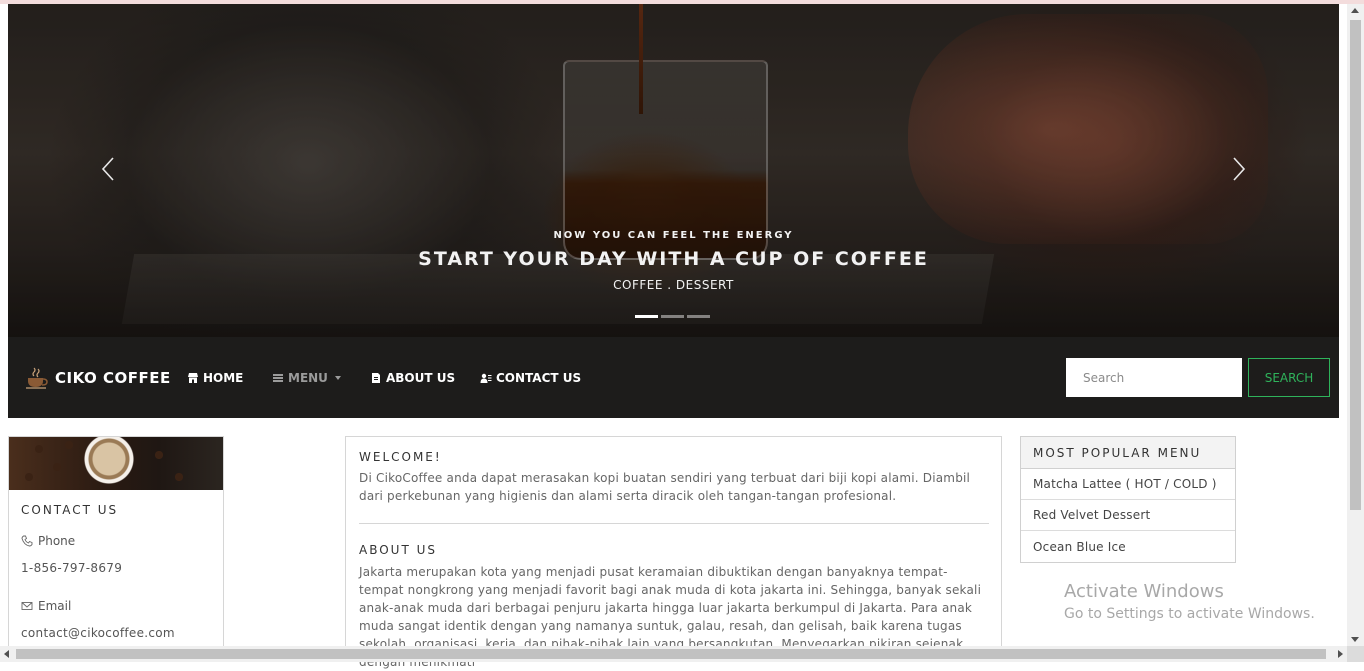  I want to click on nav-home: HOME, so click(215, 378).